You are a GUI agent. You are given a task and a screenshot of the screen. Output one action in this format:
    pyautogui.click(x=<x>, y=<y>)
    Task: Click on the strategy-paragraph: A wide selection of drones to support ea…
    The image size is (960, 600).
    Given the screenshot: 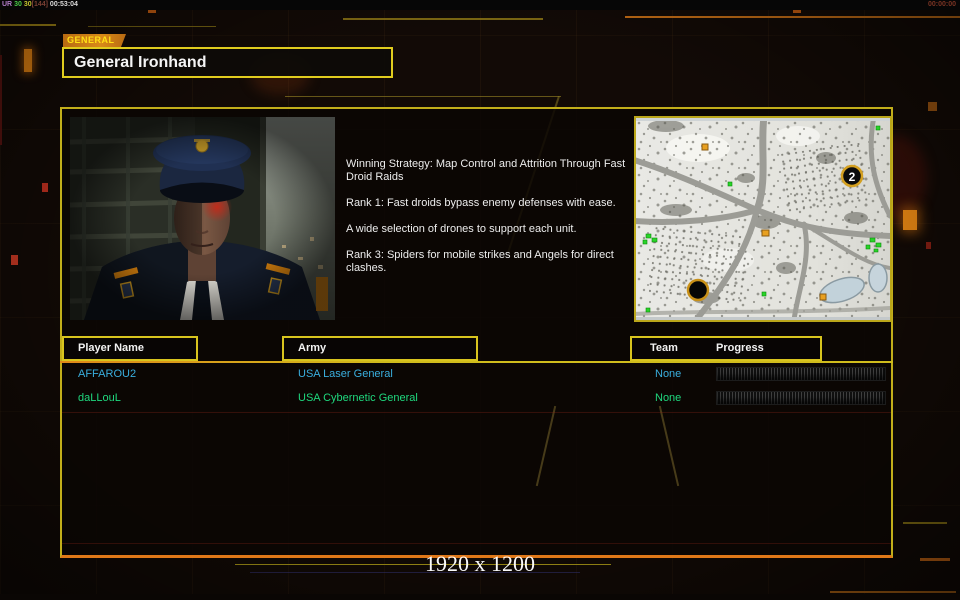 What is the action you would take?
    pyautogui.click(x=461, y=229)
    